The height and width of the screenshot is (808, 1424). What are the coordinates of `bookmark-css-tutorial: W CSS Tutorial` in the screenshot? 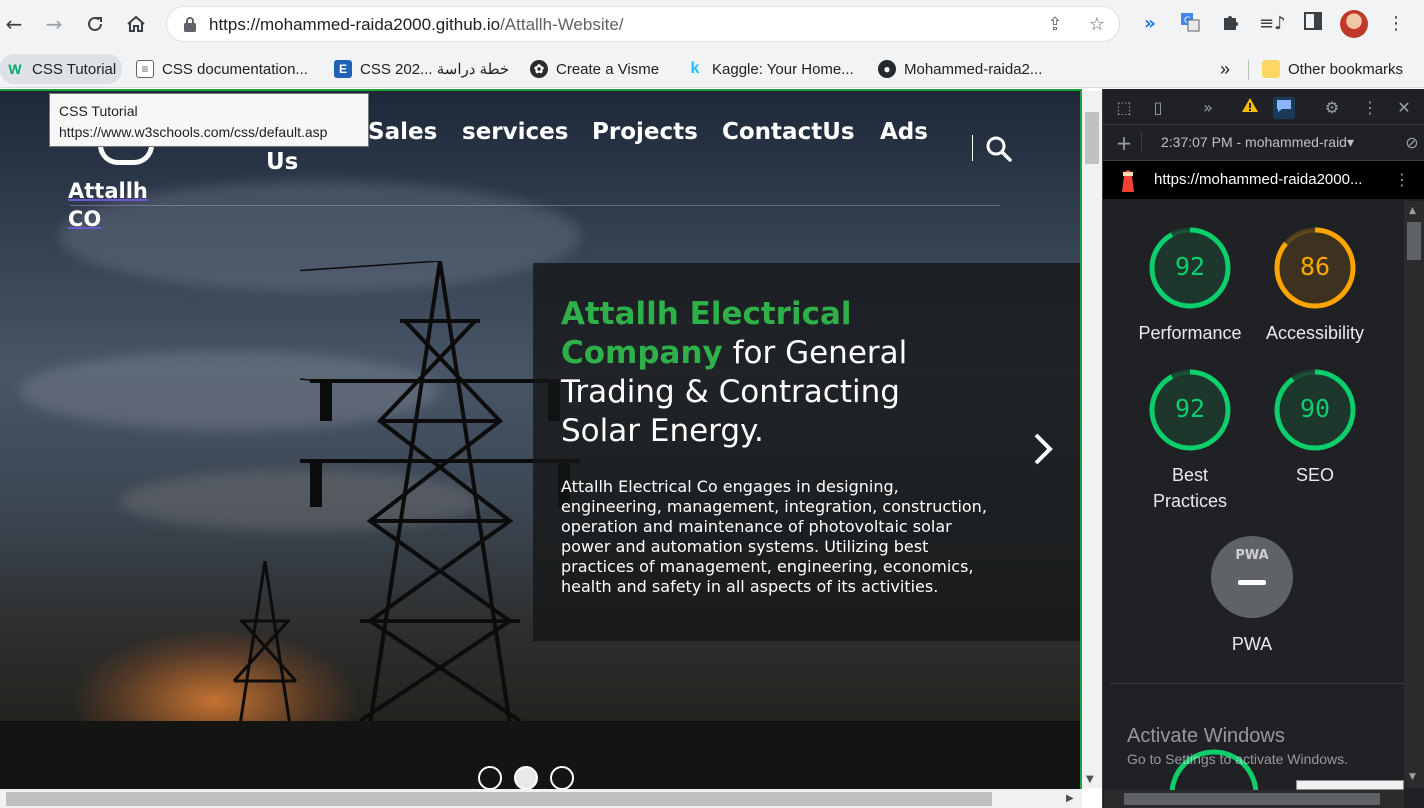 It's located at (61, 69).